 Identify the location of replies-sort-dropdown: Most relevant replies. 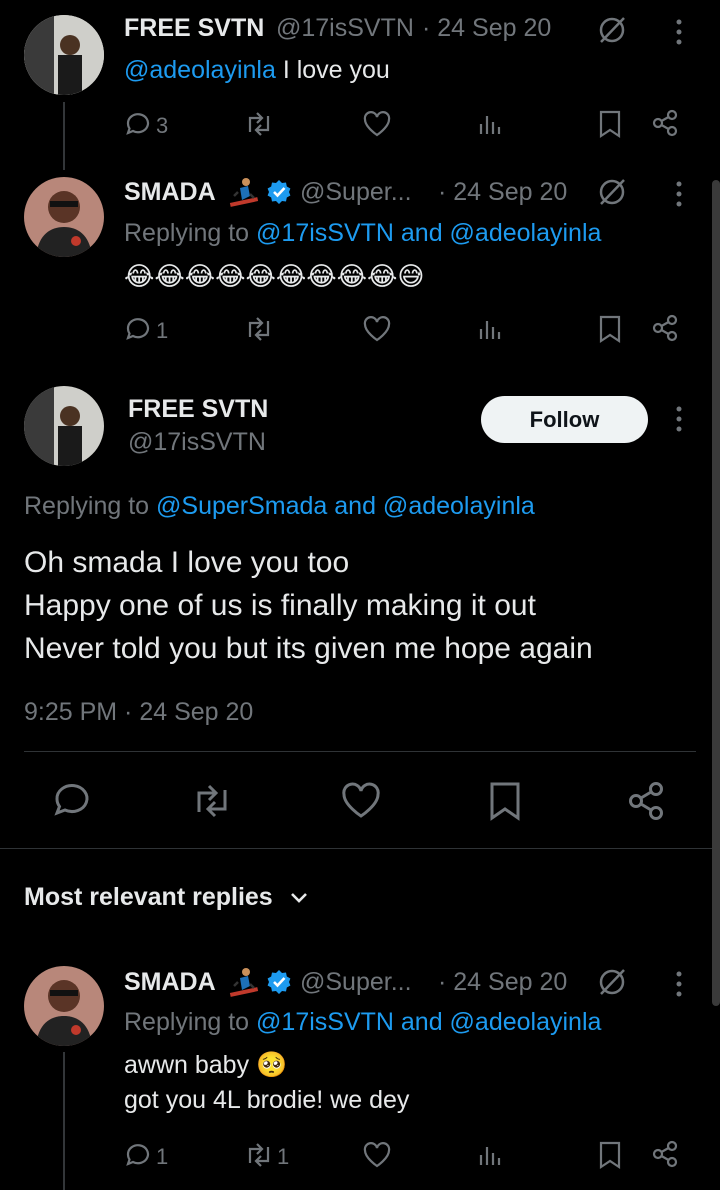
(166, 897).